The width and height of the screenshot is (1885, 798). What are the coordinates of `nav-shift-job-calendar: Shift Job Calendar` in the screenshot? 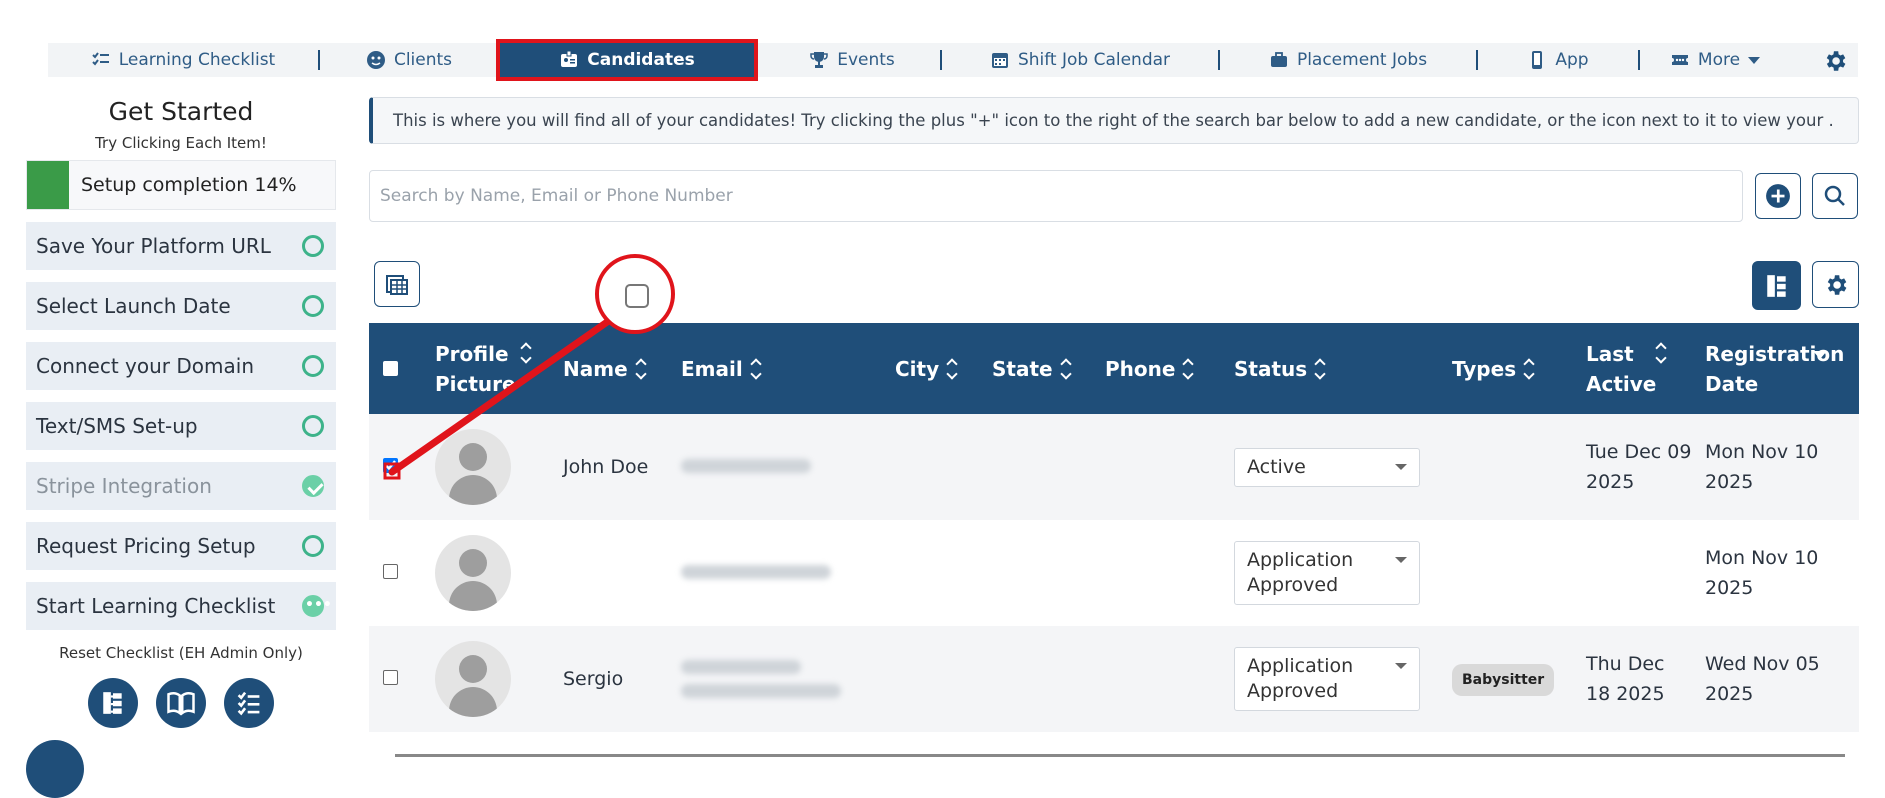 It's located at (1080, 60).